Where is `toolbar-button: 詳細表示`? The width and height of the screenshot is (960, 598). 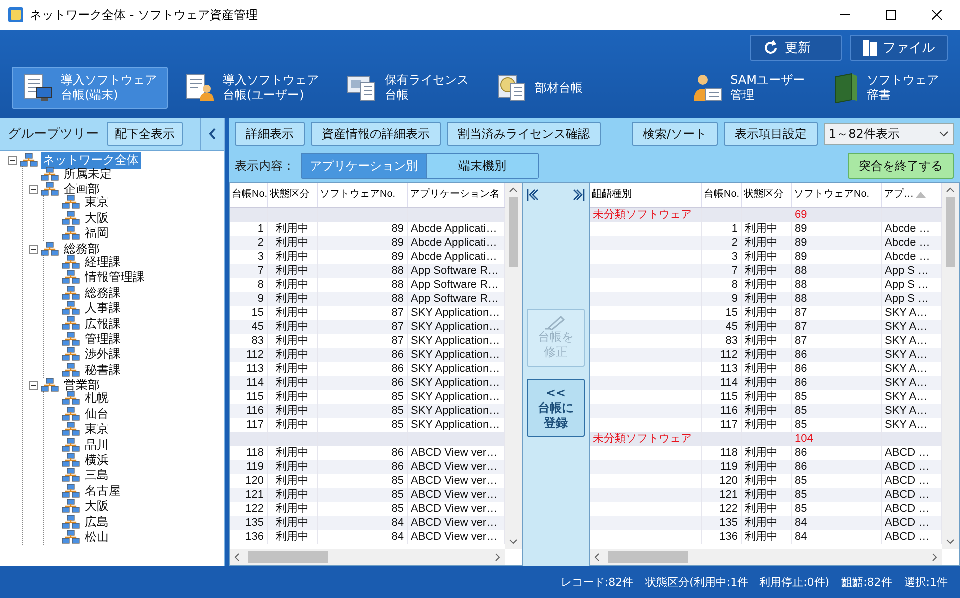
toolbar-button: 詳細表示 is located at coordinates (270, 134).